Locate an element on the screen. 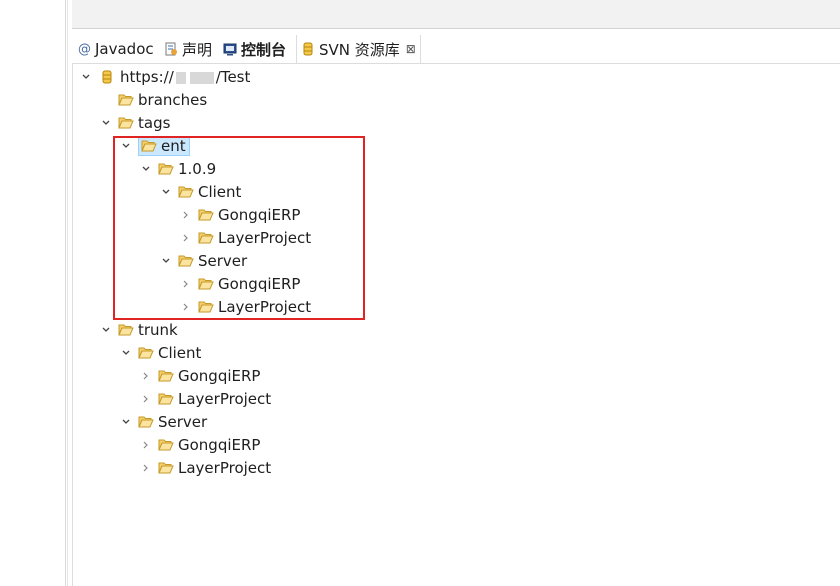 This screenshot has height=586, width=840. view-tab-bar: @ Javadoc 声明 控制台 SVN 资源库 ⊠ is located at coordinates (456, 49).